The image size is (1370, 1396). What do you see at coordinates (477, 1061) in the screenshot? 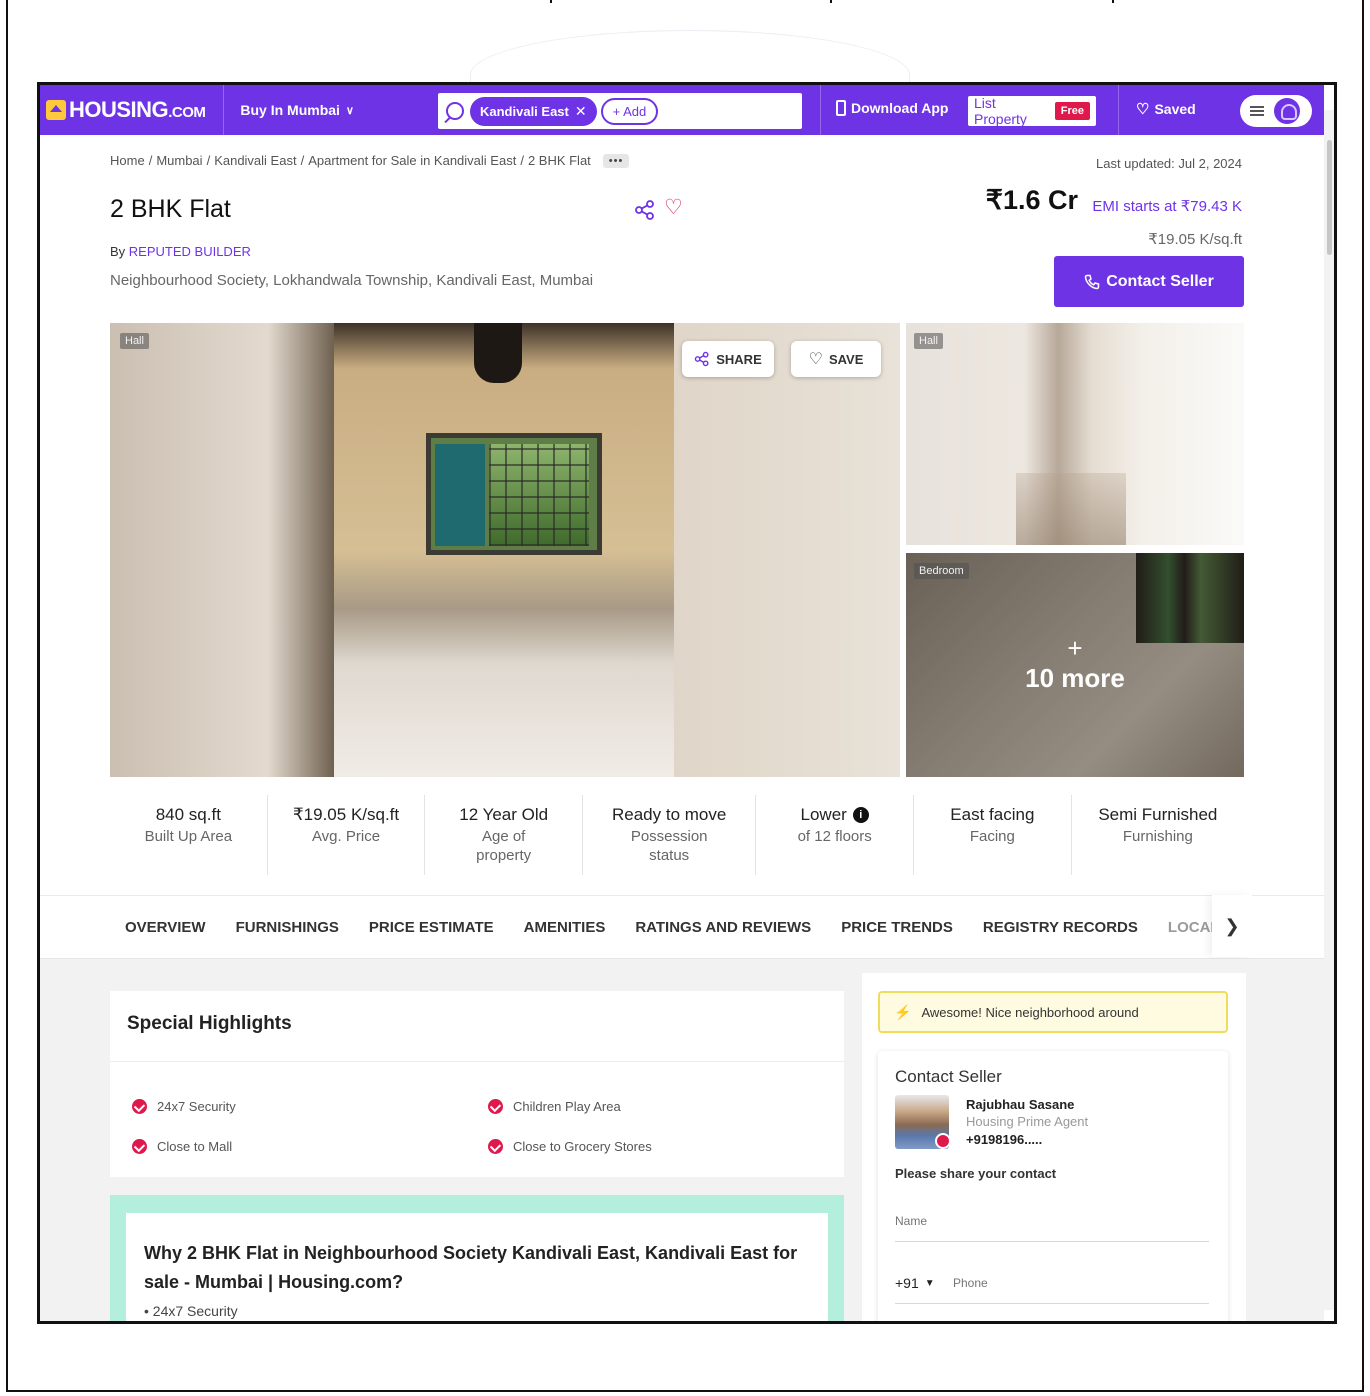
I see `divider` at bounding box center [477, 1061].